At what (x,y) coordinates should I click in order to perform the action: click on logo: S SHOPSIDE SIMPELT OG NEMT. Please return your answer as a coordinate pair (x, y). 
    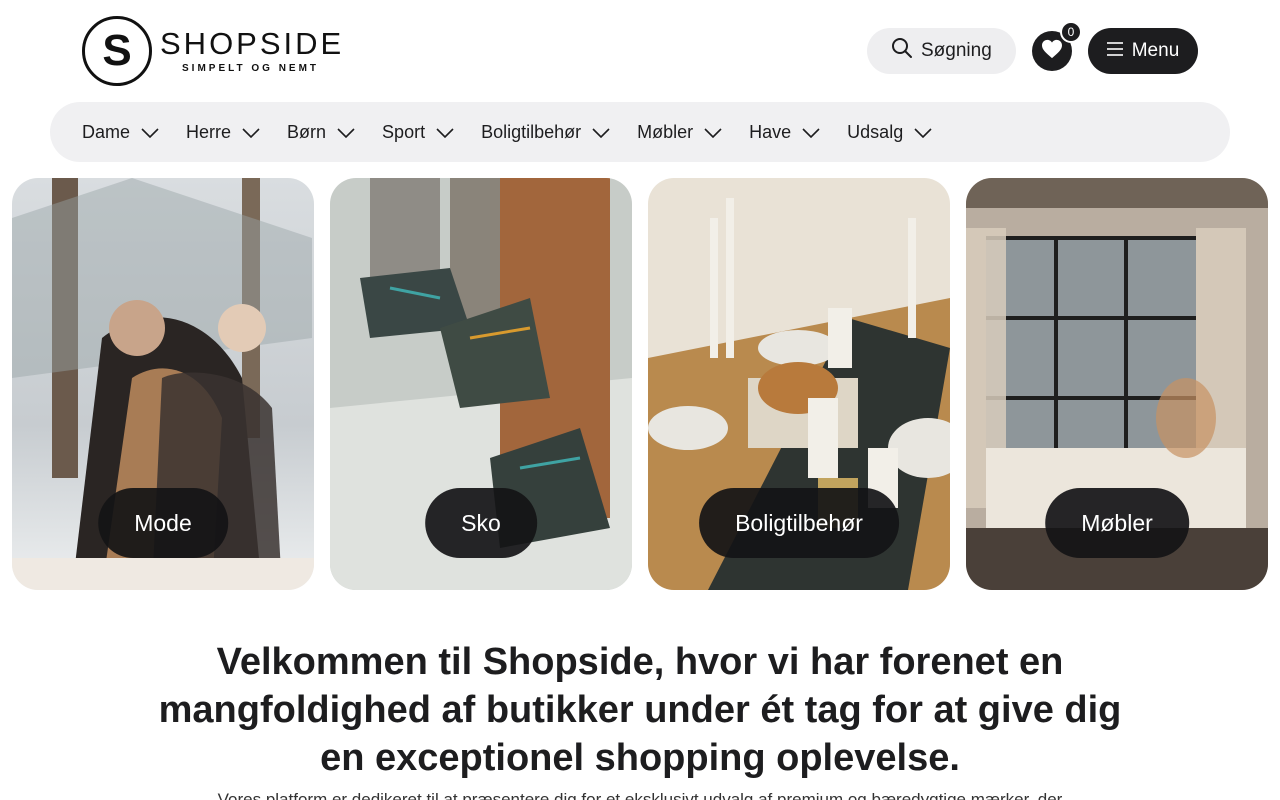
    Looking at the image, I should click on (213, 51).